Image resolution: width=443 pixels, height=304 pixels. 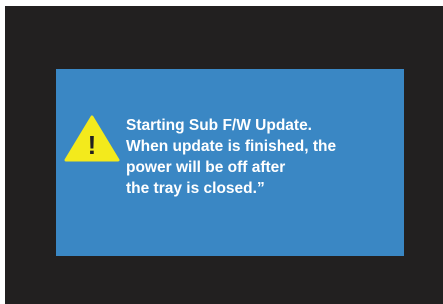 What do you see at coordinates (195, 188) in the screenshot?
I see `message-line-4: the tray is closed.”` at bounding box center [195, 188].